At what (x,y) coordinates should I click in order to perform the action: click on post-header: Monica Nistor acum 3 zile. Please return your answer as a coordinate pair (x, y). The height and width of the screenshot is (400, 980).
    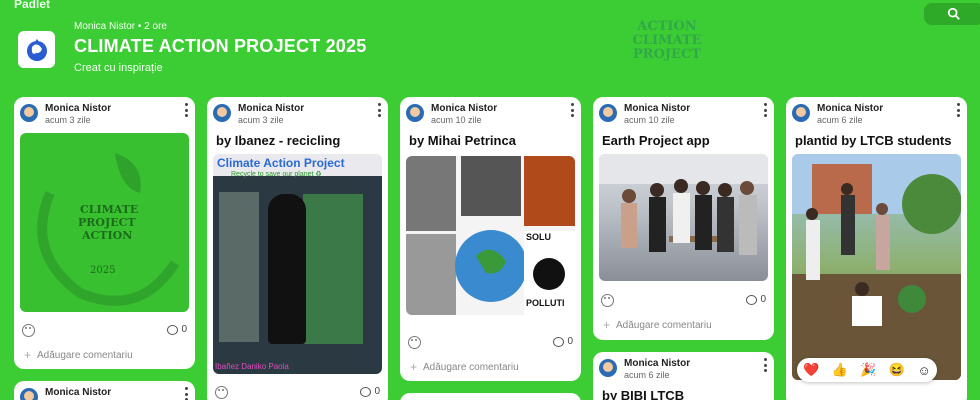
    Looking at the image, I should click on (104, 112).